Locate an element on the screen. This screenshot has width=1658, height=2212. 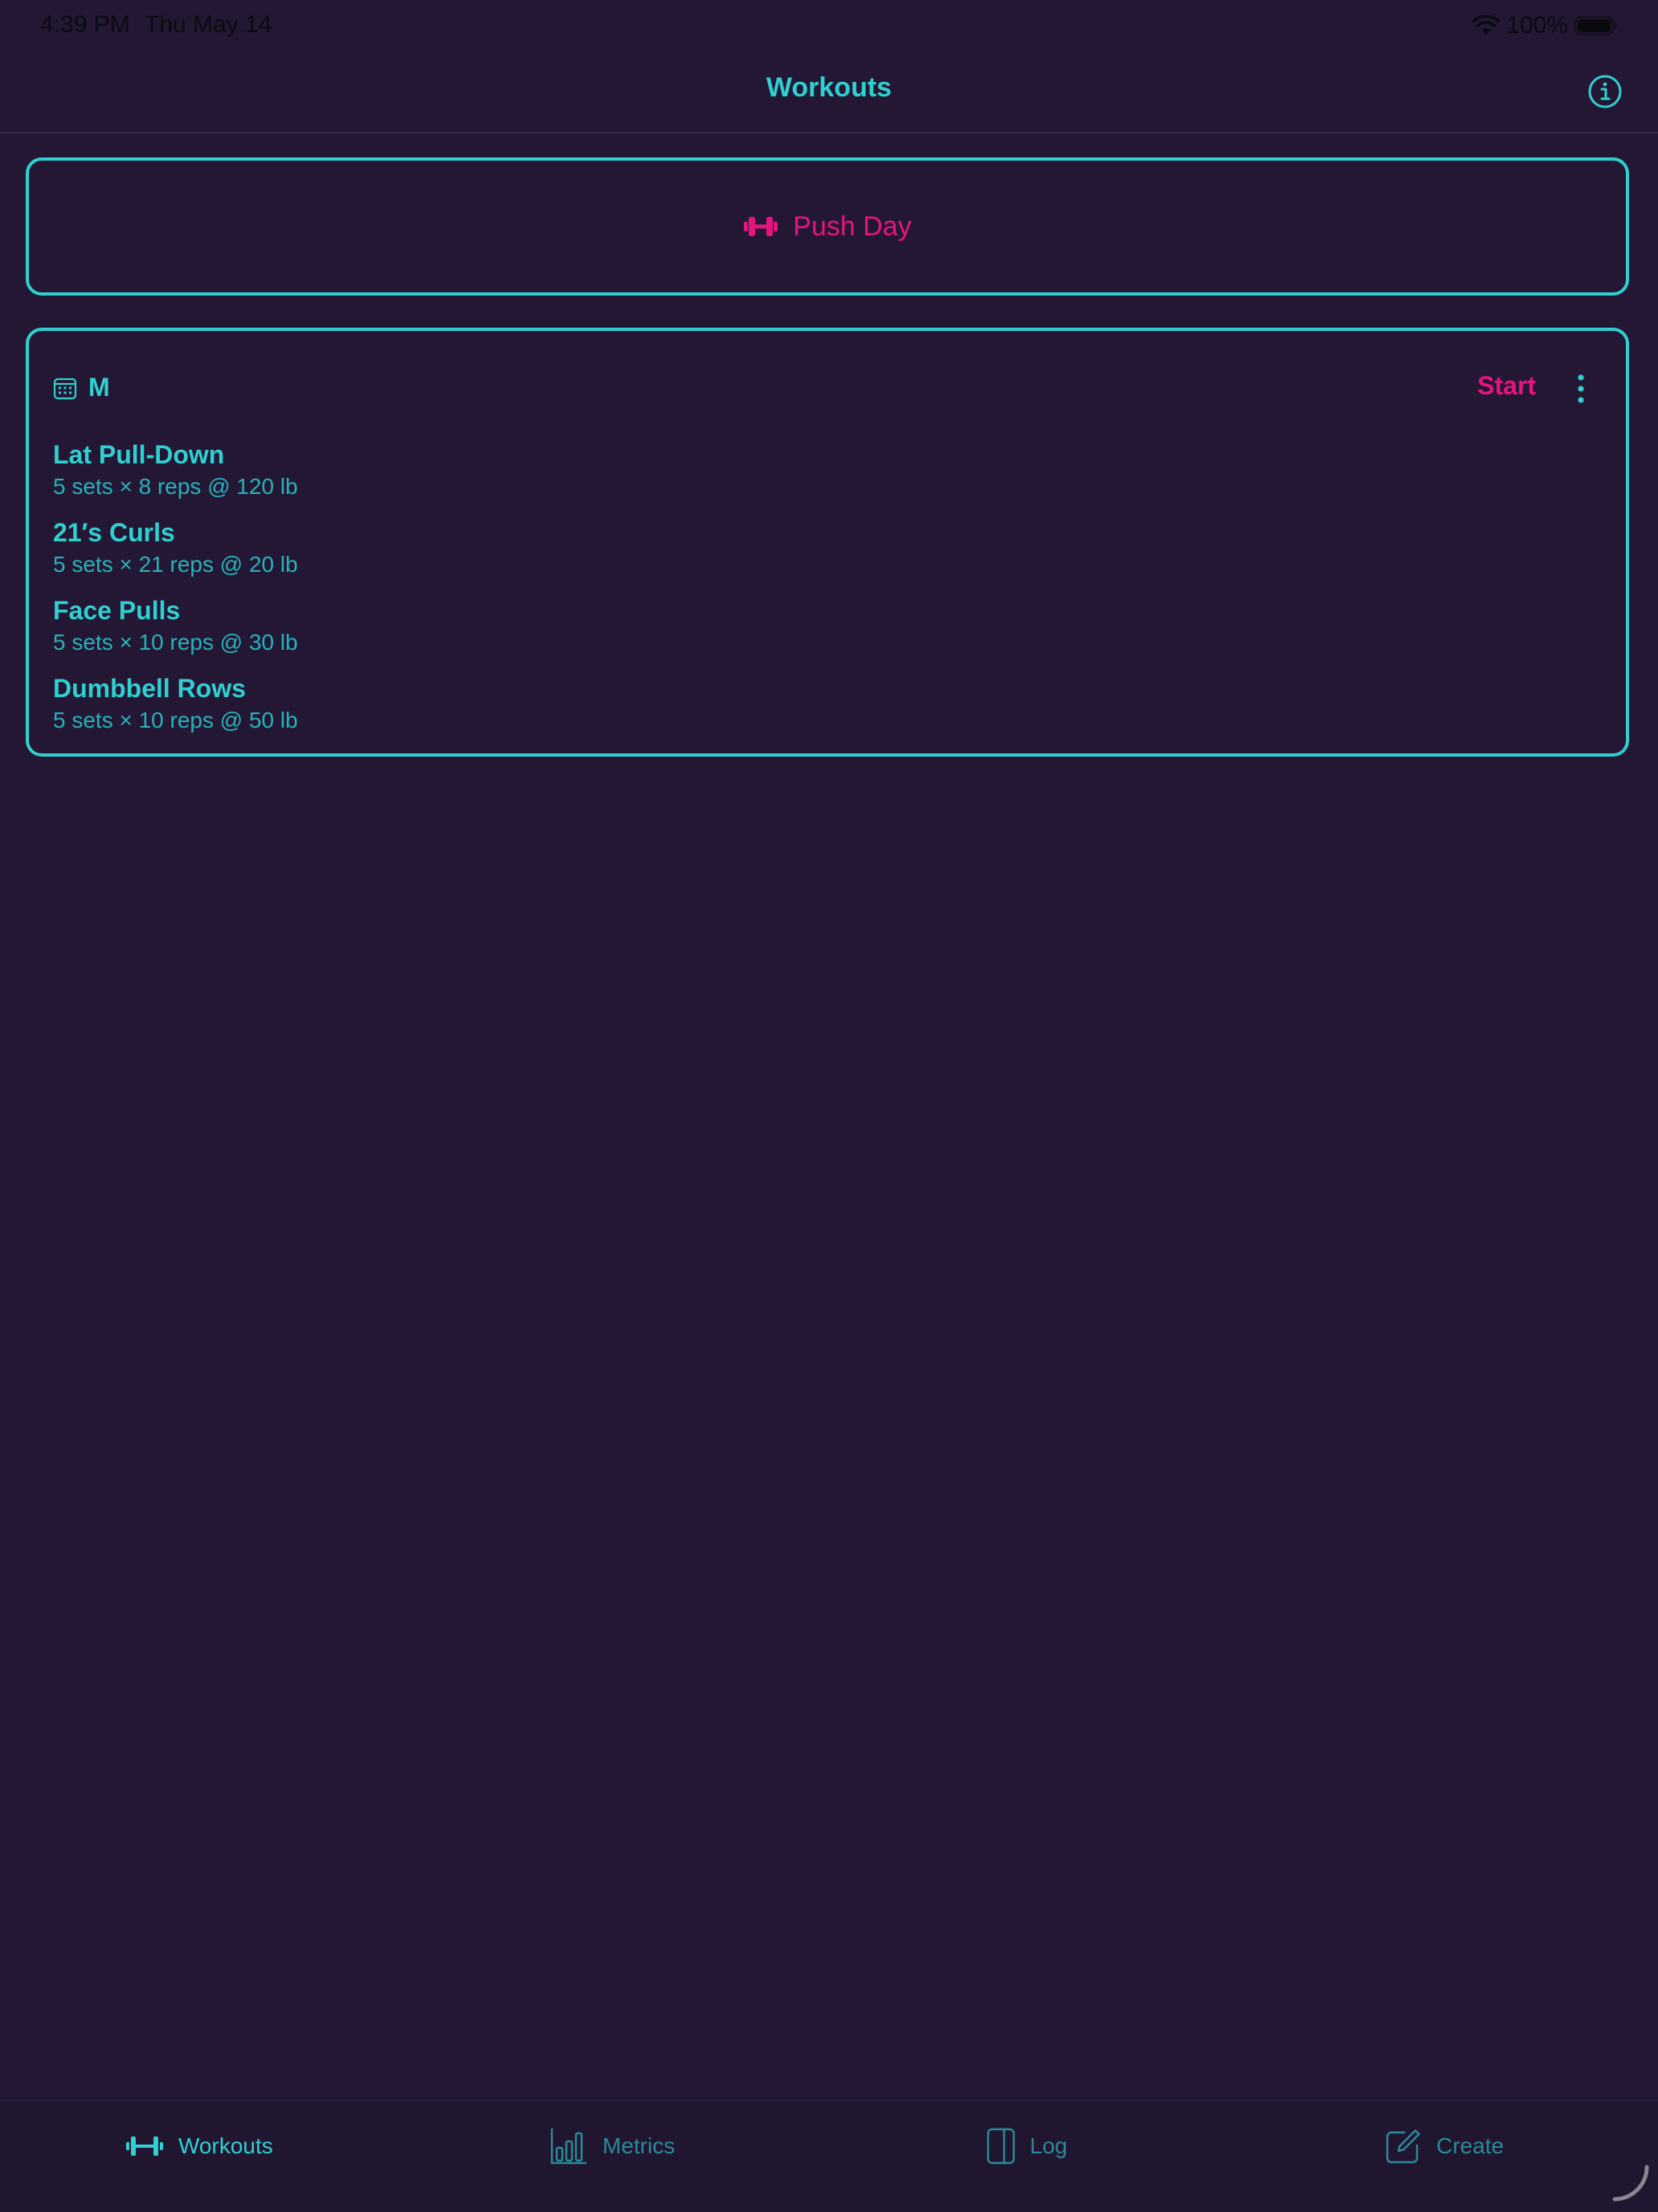
book-icon is located at coordinates (1000, 2146).